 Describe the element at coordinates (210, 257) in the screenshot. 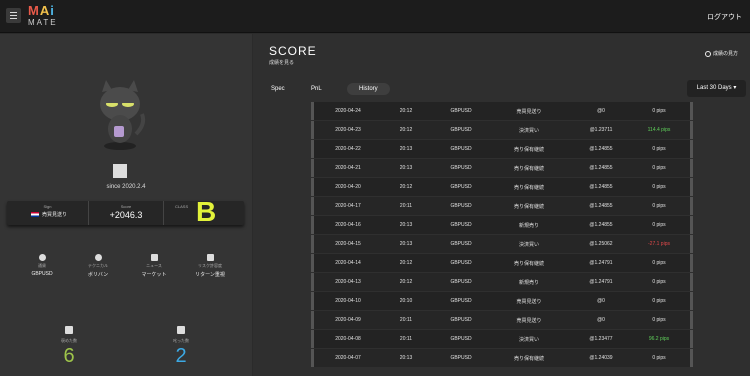

I see `chart-icon` at that location.